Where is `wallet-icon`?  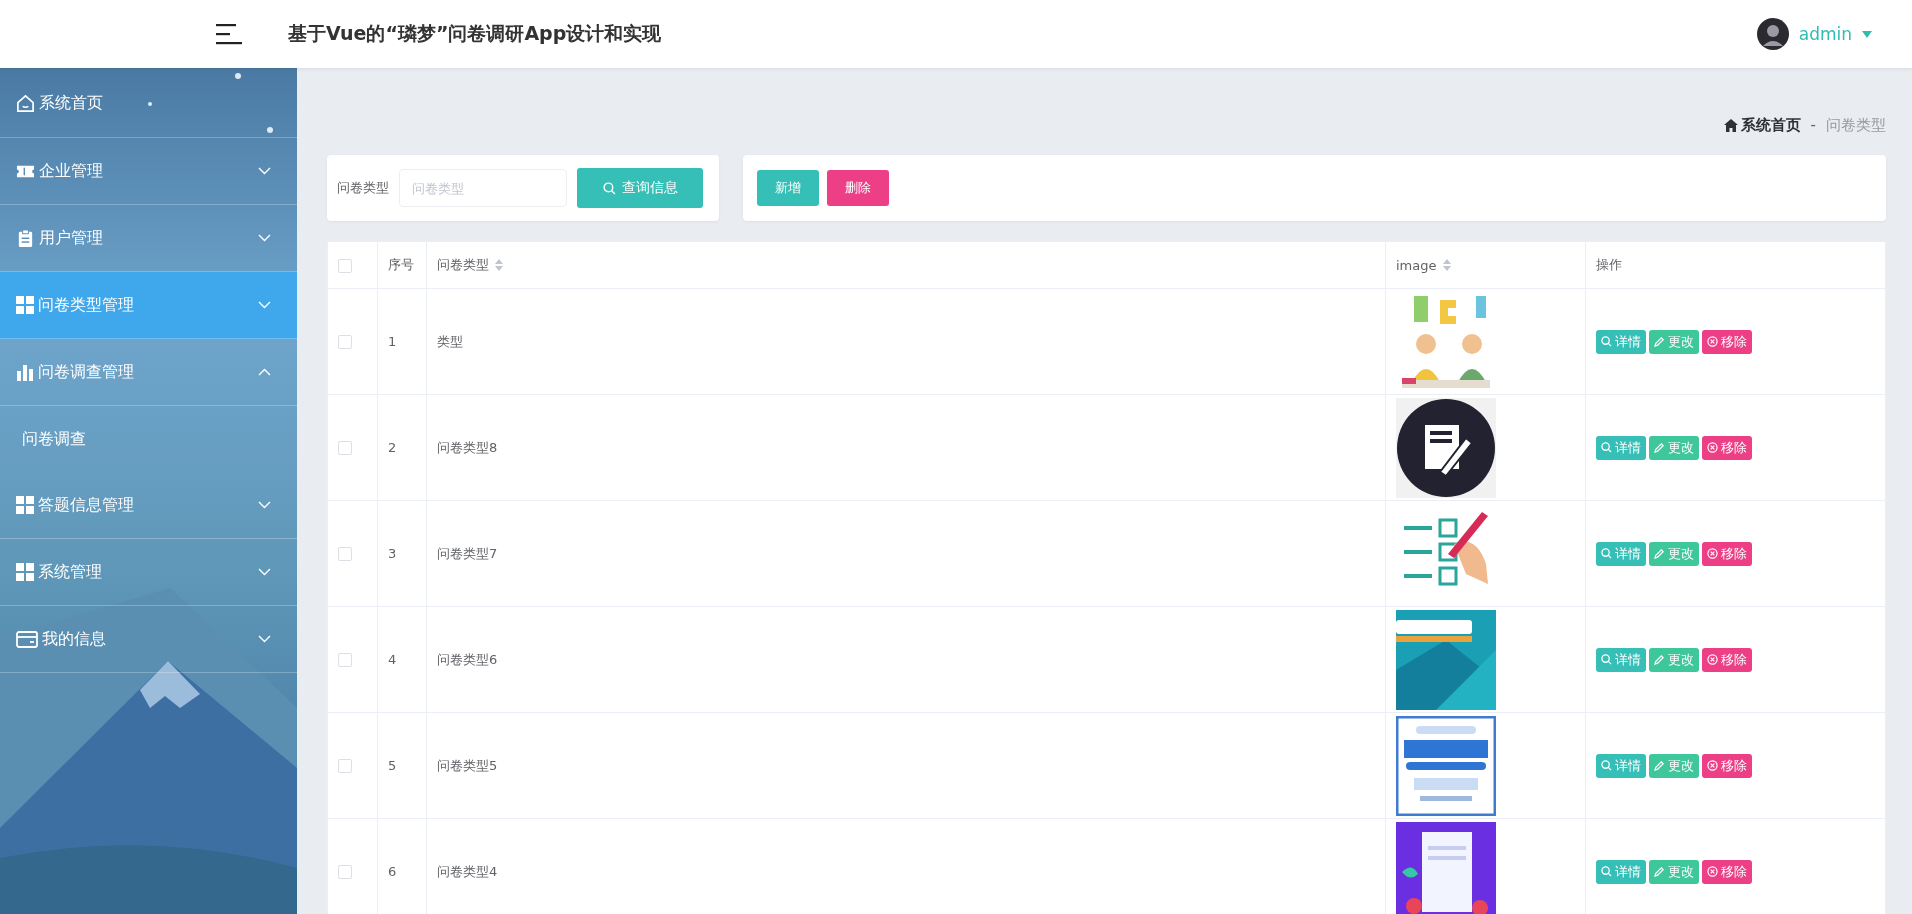 wallet-icon is located at coordinates (27, 639).